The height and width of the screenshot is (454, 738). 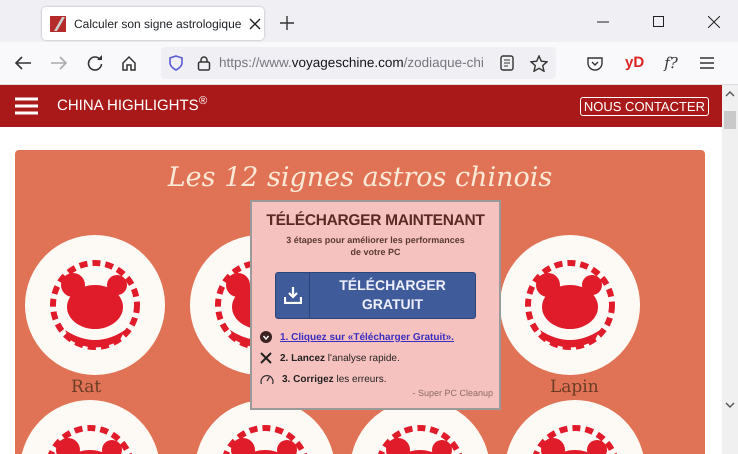 What do you see at coordinates (86, 387) in the screenshot?
I see `sign-label: Rat` at bounding box center [86, 387].